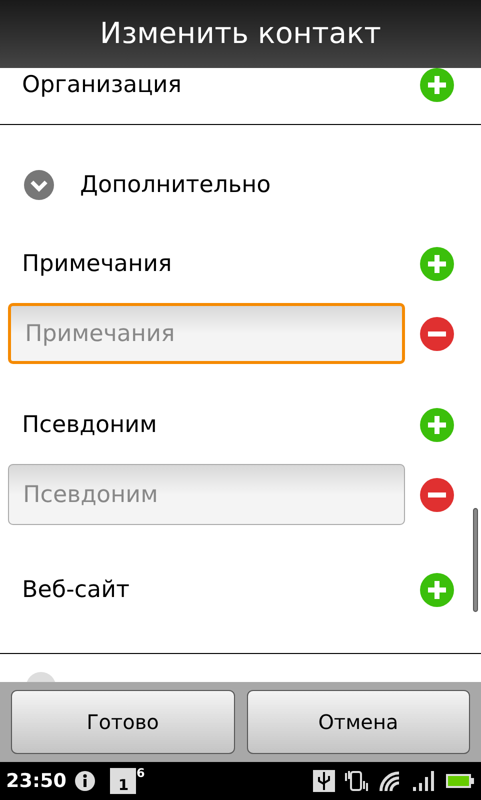 The height and width of the screenshot is (800, 481). What do you see at coordinates (356, 781) in the screenshot?
I see `vibrate-icon` at bounding box center [356, 781].